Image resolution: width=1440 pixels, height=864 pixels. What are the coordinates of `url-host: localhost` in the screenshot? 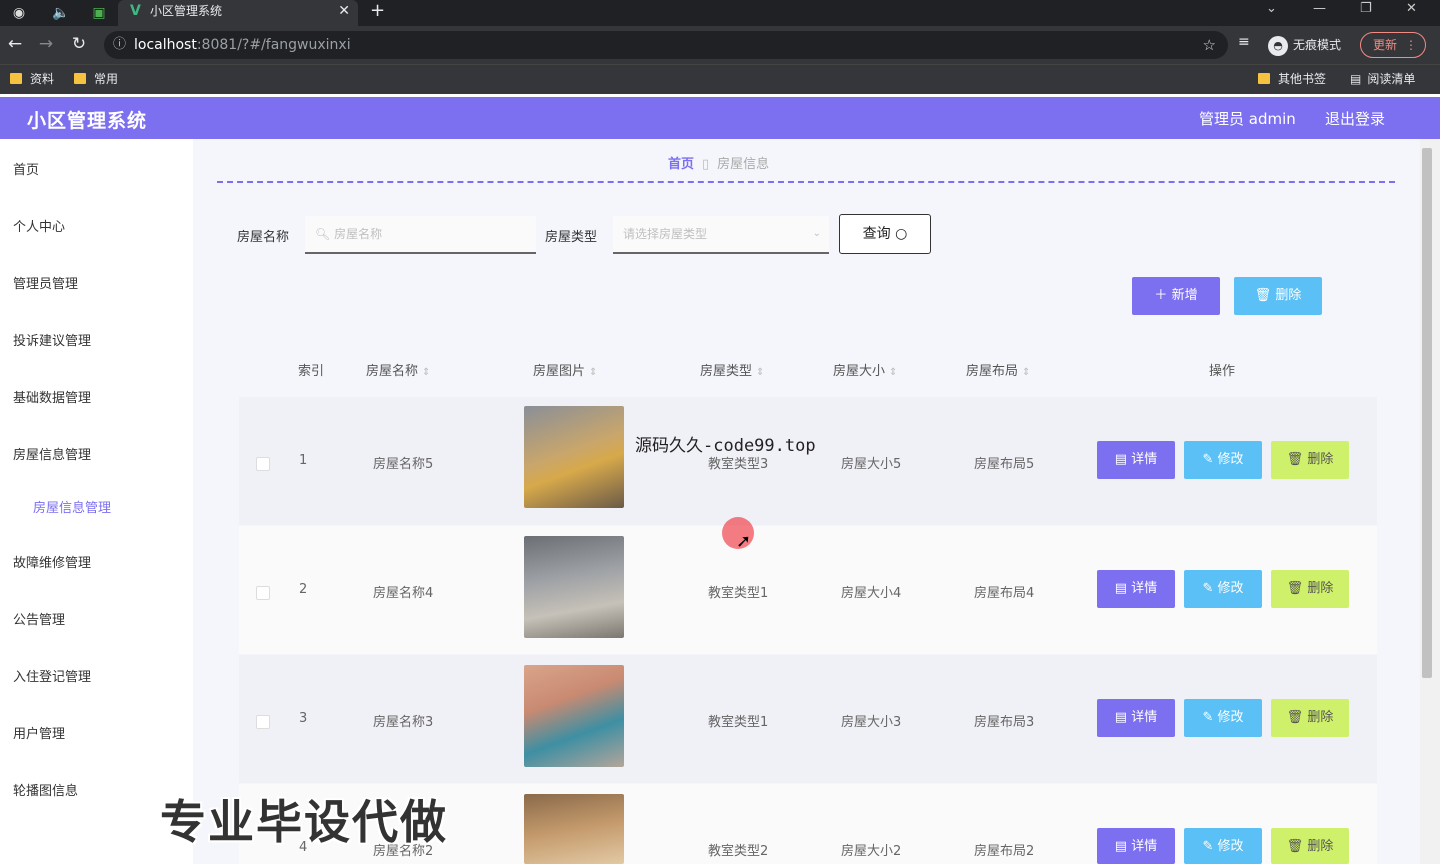 It's located at (165, 45).